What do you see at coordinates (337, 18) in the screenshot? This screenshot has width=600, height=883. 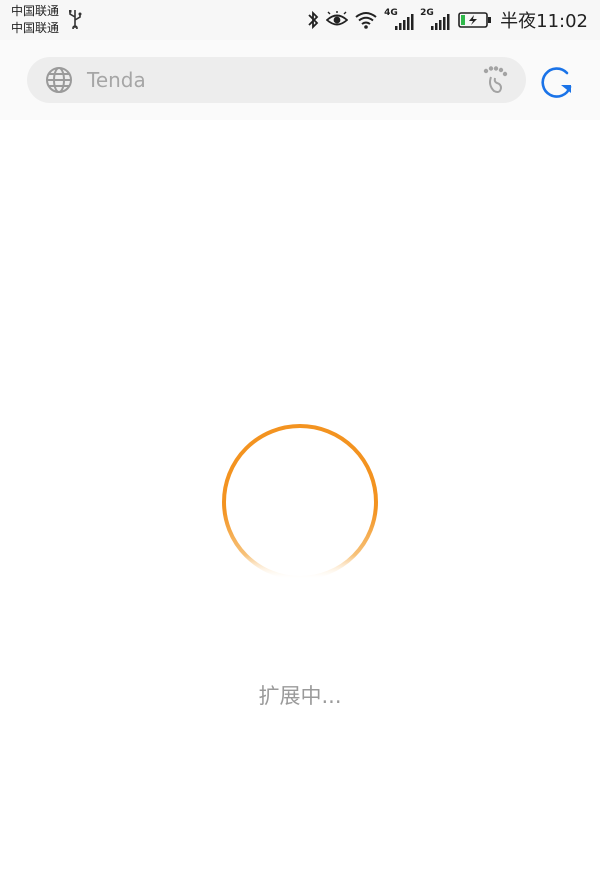 I see `eye-comfort-icon` at bounding box center [337, 18].